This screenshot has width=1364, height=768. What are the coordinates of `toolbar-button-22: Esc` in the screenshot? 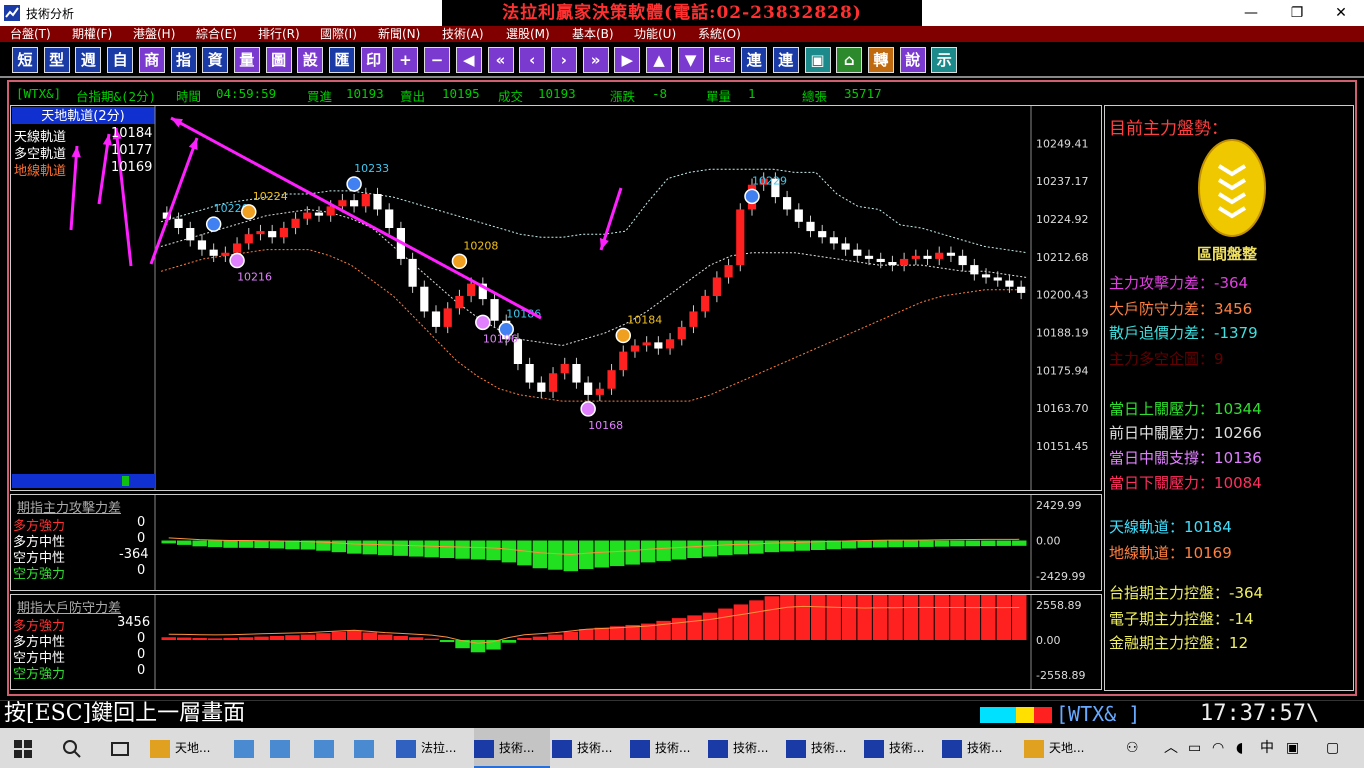 It's located at (722, 60).